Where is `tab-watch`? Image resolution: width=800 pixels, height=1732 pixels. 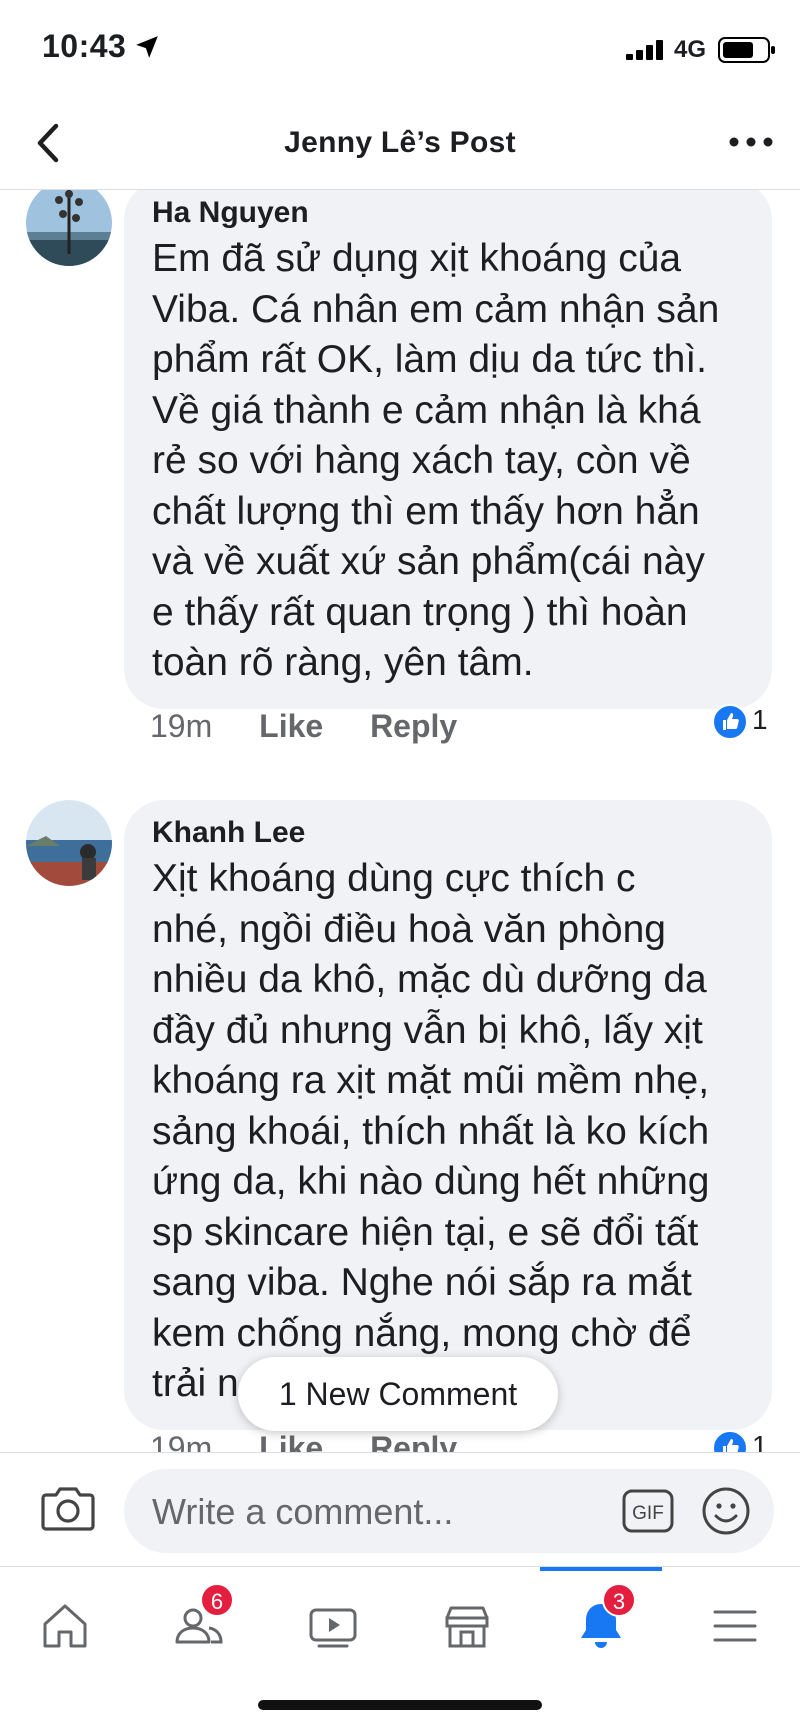
tab-watch is located at coordinates (333, 1626).